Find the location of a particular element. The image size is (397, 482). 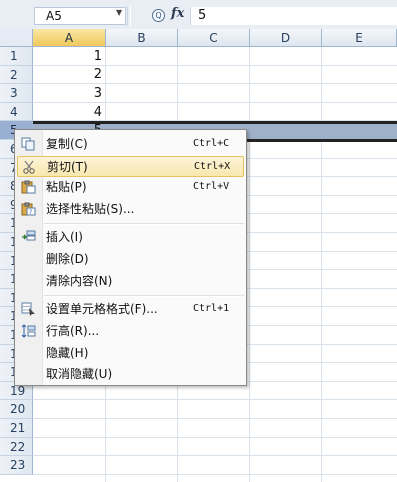

insert-function-icon: fx is located at coordinates (177, 13).